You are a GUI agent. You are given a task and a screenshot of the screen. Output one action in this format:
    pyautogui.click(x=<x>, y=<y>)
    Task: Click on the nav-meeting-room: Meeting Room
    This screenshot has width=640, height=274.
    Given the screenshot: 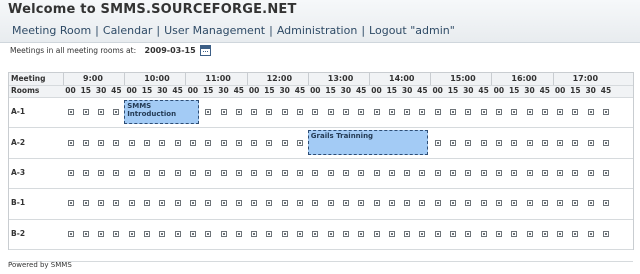 What is the action you would take?
    pyautogui.click(x=51, y=30)
    